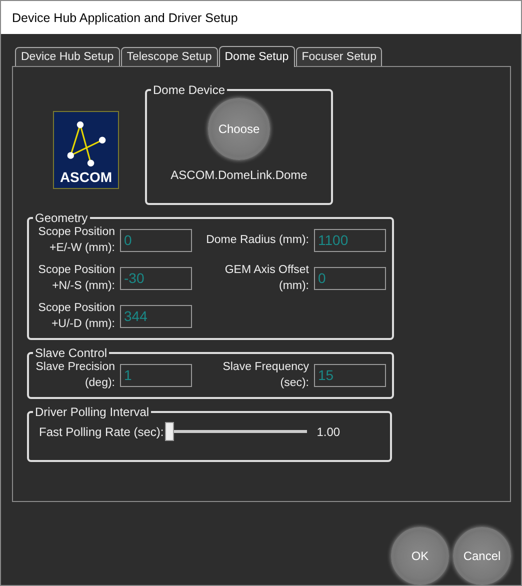  I want to click on group-title: Slave Control, so click(71, 353).